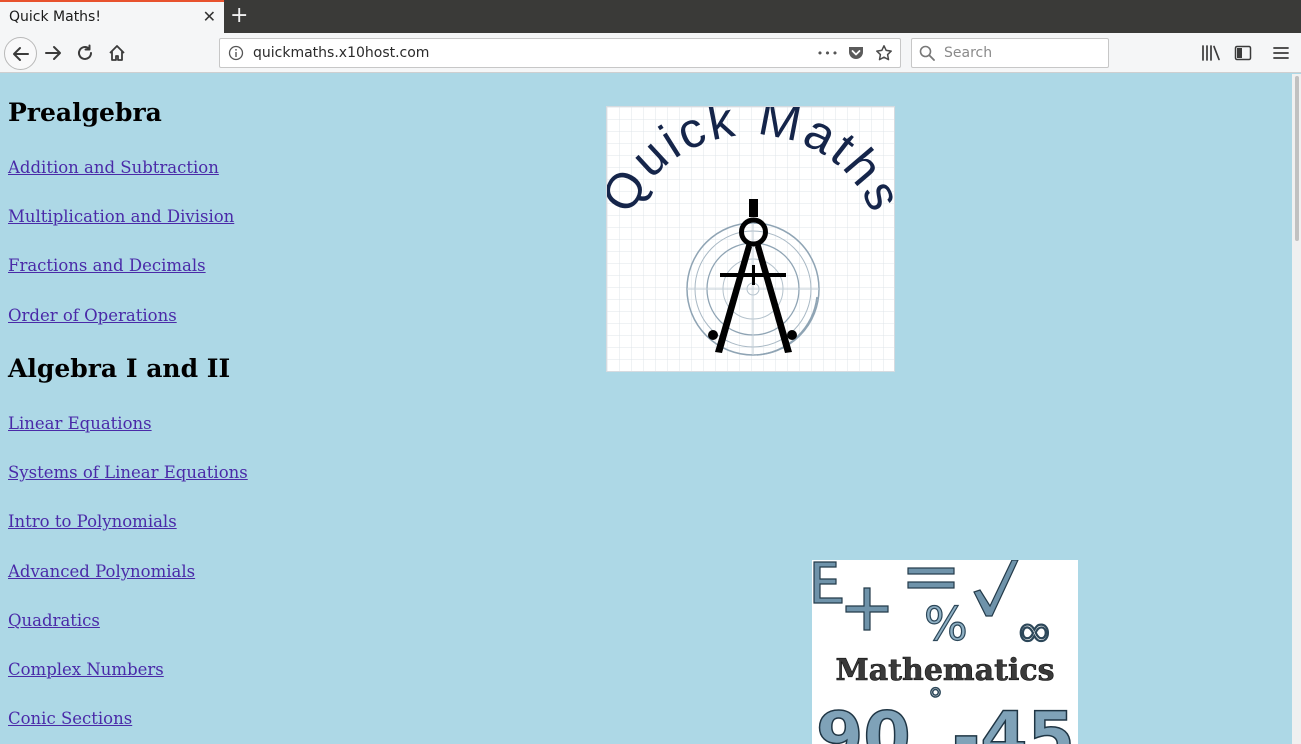 This screenshot has width=1301, height=744. I want to click on library-button, so click(1211, 53).